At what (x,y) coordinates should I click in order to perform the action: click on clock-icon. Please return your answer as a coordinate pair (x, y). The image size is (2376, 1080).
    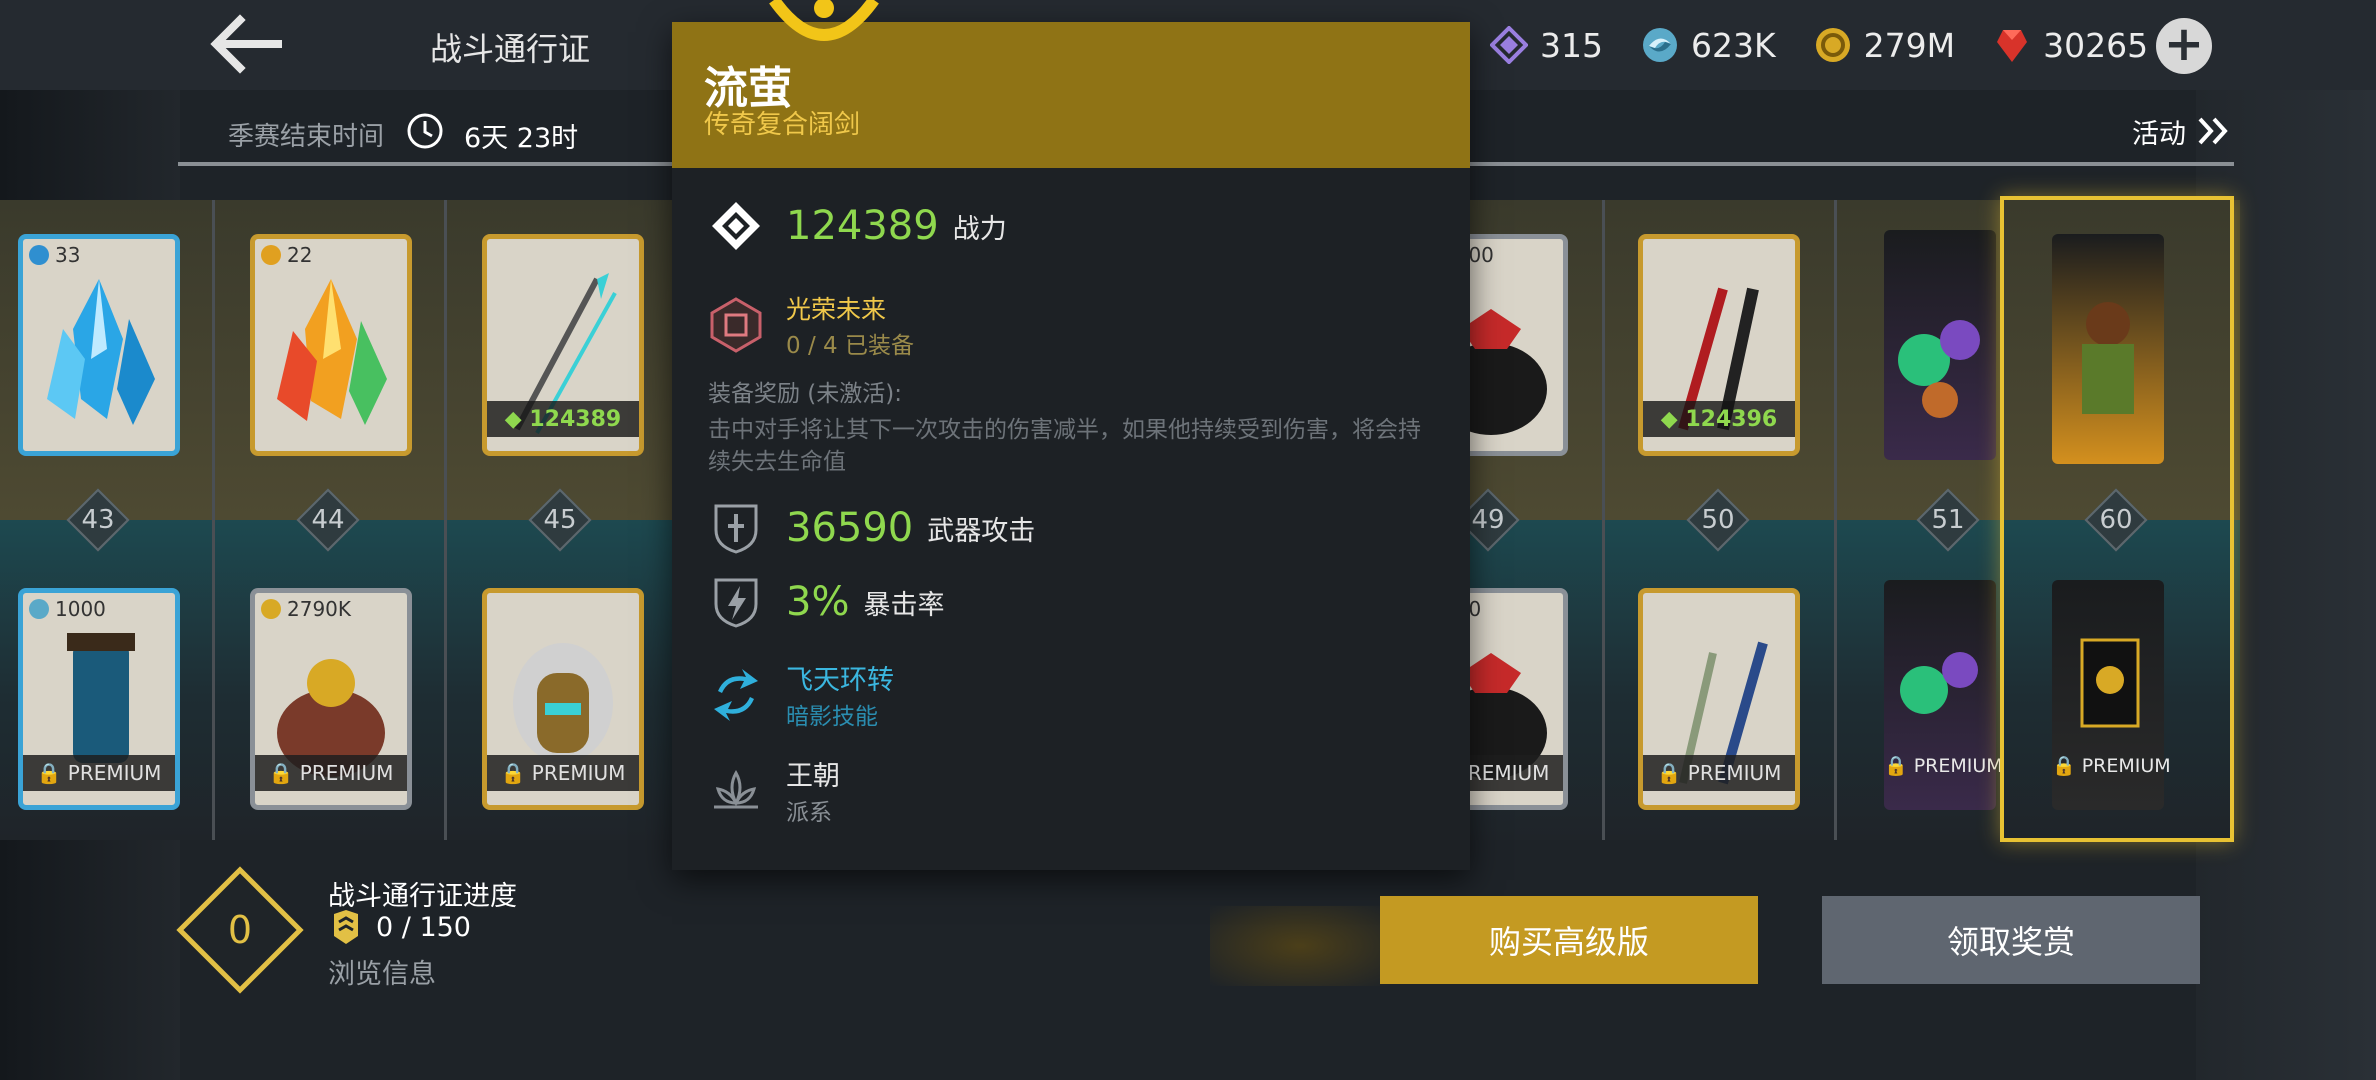
    Looking at the image, I should click on (425, 131).